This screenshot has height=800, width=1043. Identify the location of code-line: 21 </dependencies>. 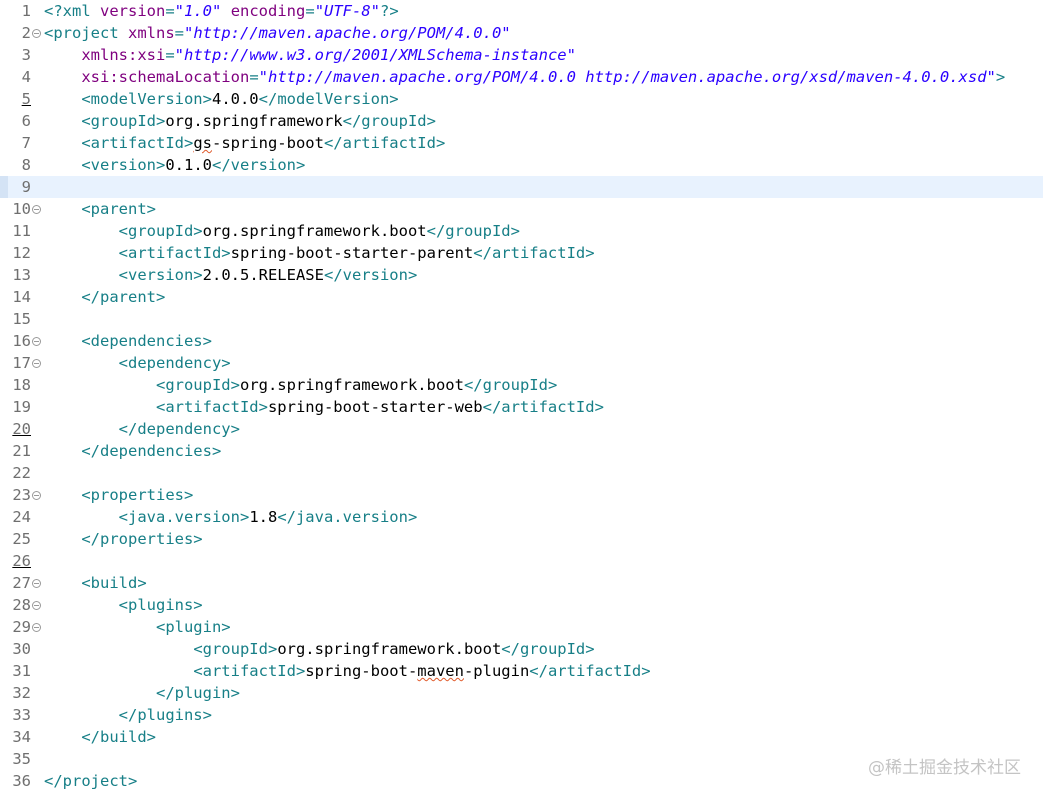
(521, 451).